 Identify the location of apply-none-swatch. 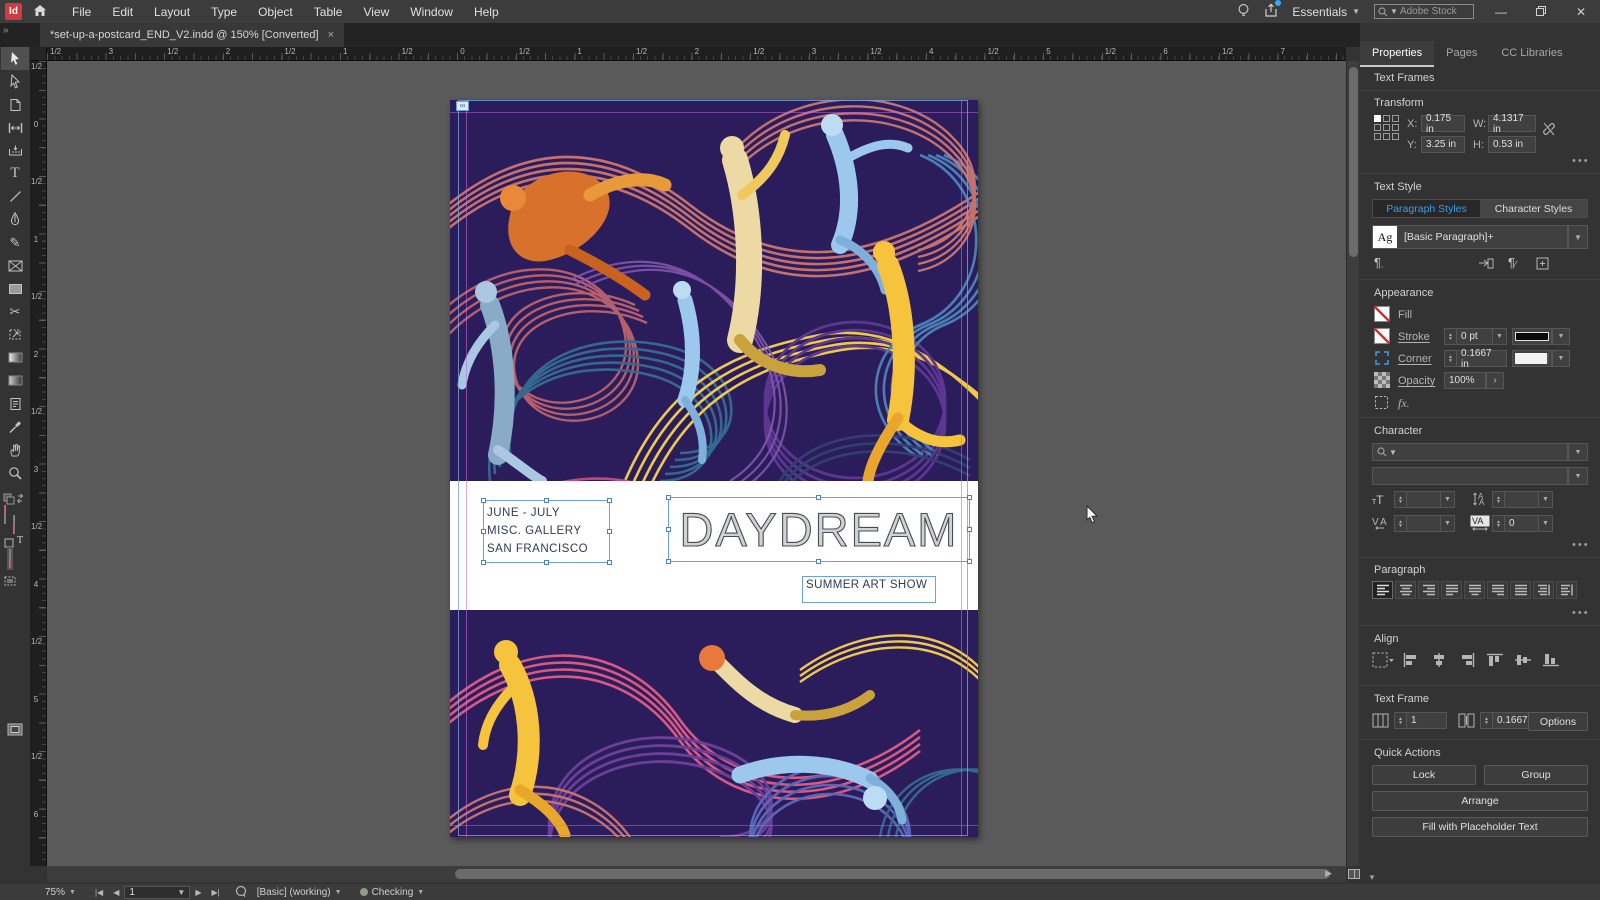
(10, 558).